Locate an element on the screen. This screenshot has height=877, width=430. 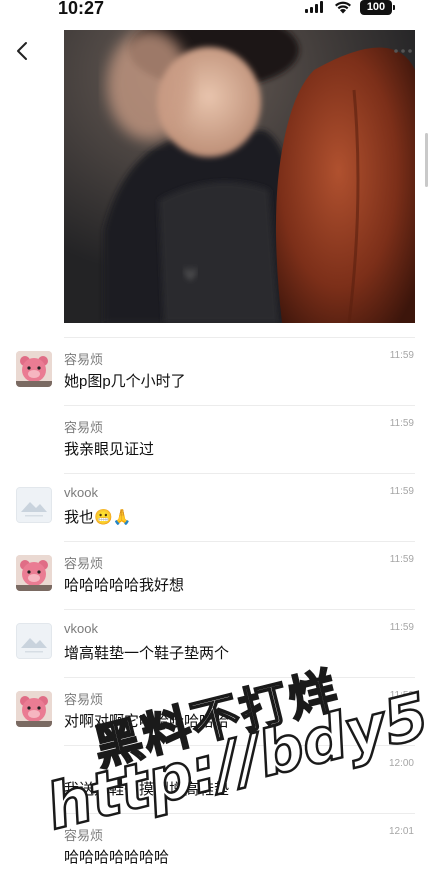
comment-item: vkook 11:59 我也😬🙏 is located at coordinates (215, 507).